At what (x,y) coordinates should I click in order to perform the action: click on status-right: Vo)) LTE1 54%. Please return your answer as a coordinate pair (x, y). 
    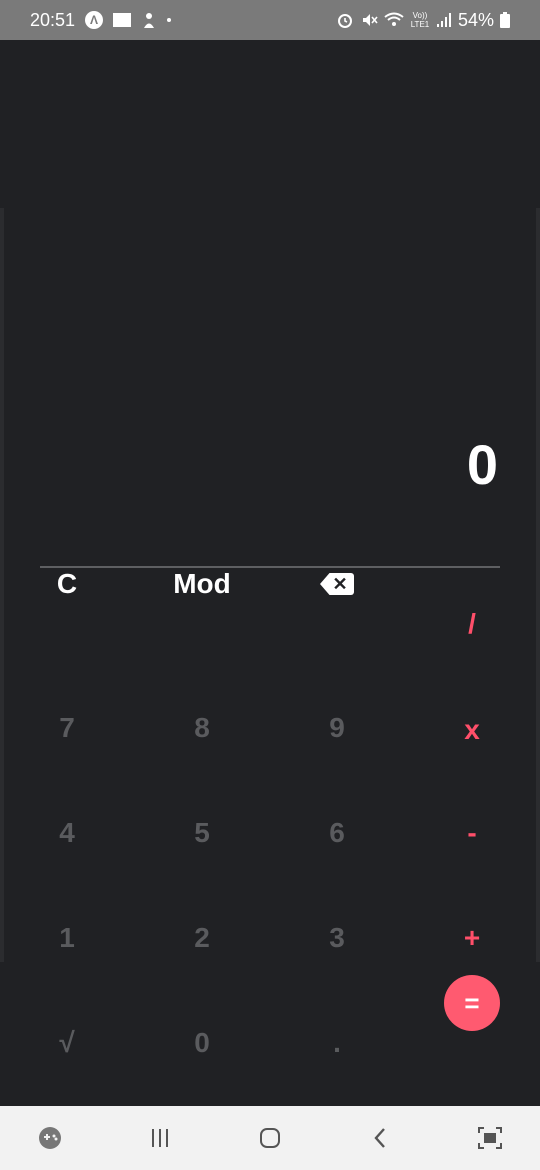
    Looking at the image, I should click on (423, 20).